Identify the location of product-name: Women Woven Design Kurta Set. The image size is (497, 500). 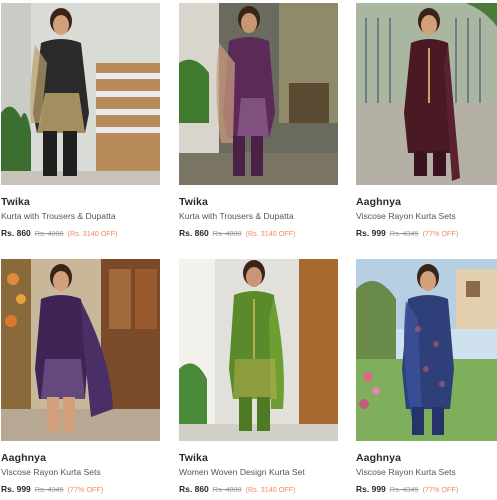
(242, 472).